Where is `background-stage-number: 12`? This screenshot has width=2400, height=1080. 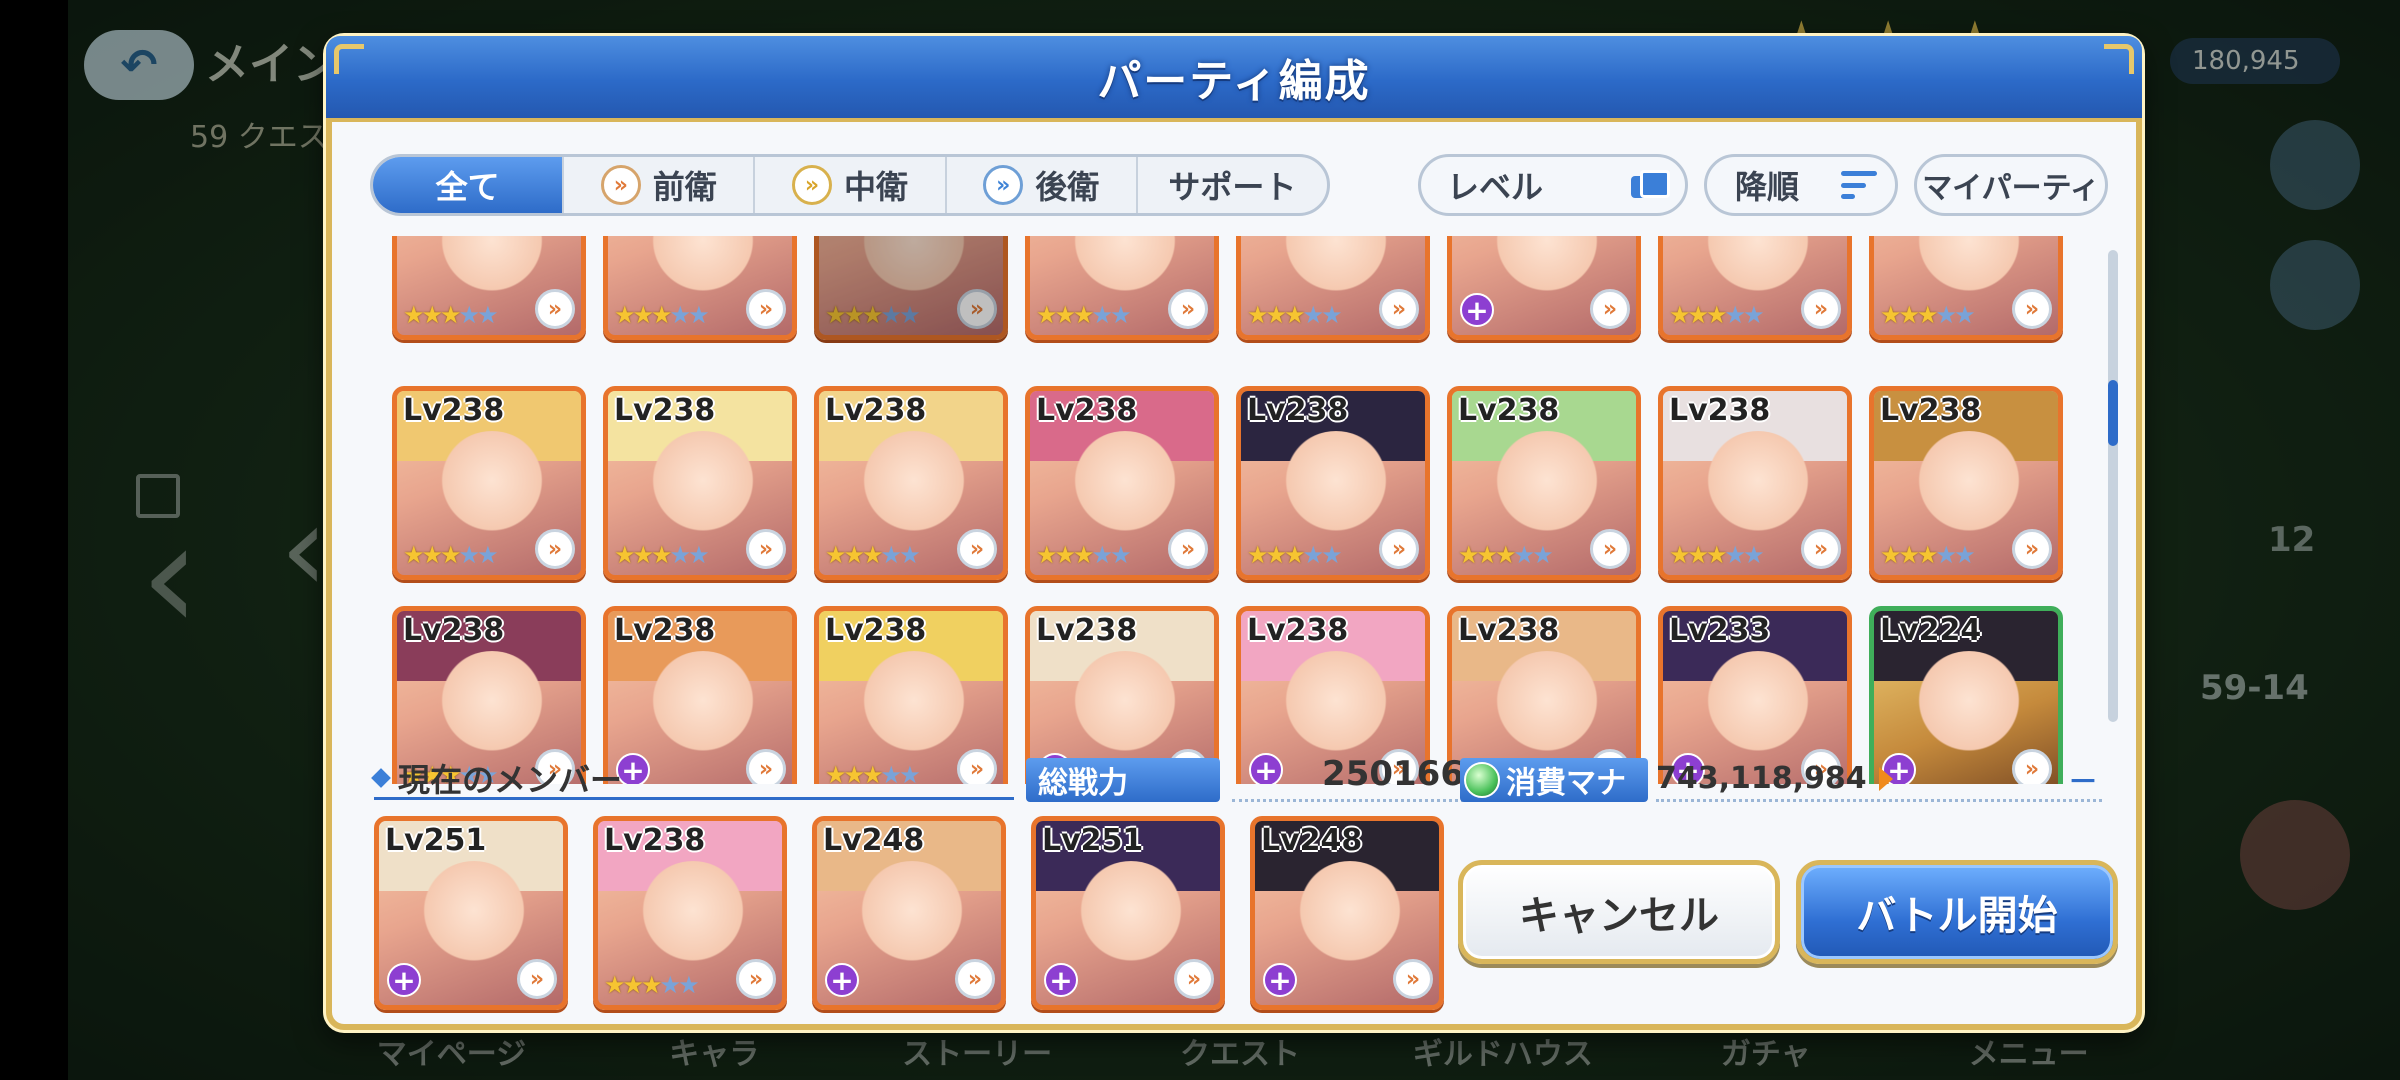 background-stage-number: 12 is located at coordinates (2292, 540).